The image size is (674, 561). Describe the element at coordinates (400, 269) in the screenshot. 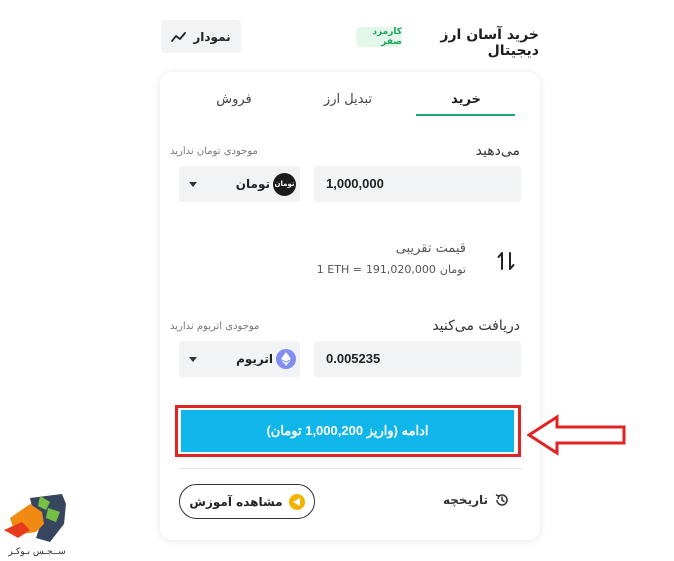

I see `rate-value: 191,020,000` at that location.